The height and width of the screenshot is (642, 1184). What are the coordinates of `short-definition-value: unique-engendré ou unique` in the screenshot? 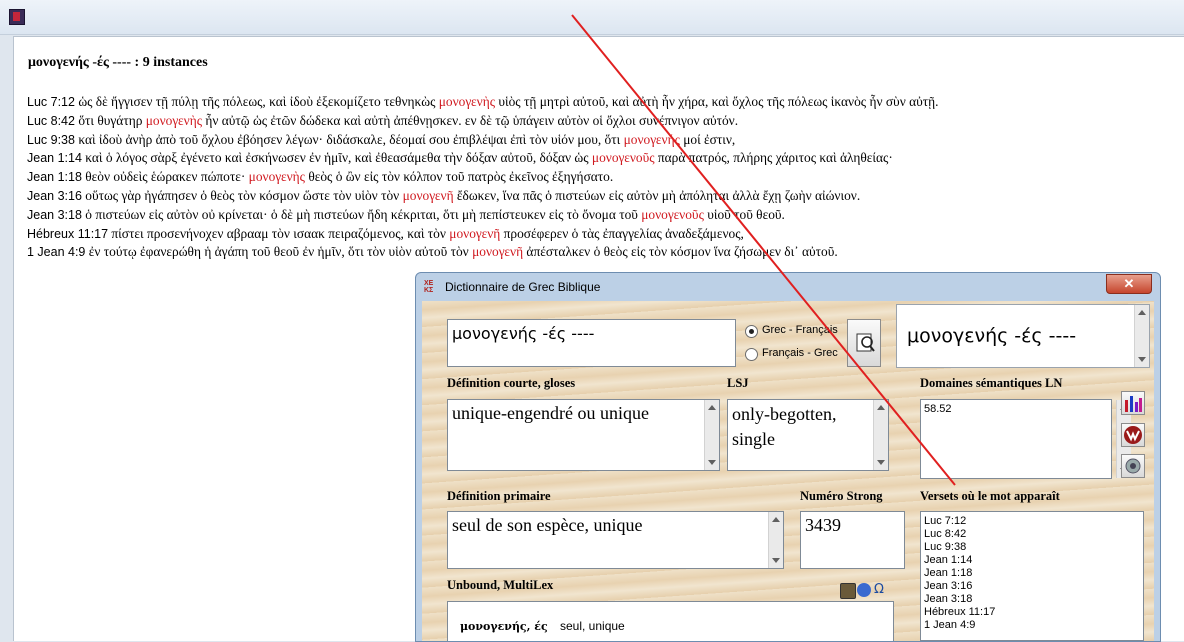 It's located at (550, 413).